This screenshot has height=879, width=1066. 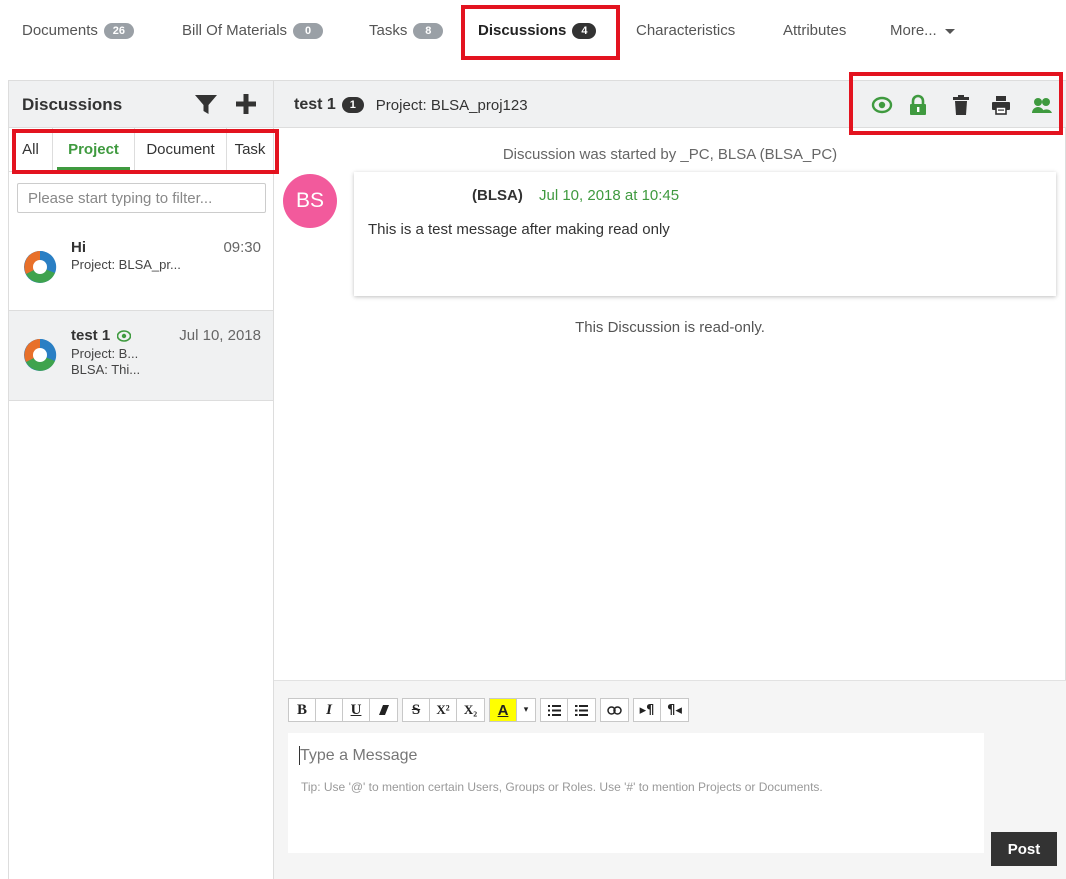 I want to click on clear-format-button, so click(x=383, y=710).